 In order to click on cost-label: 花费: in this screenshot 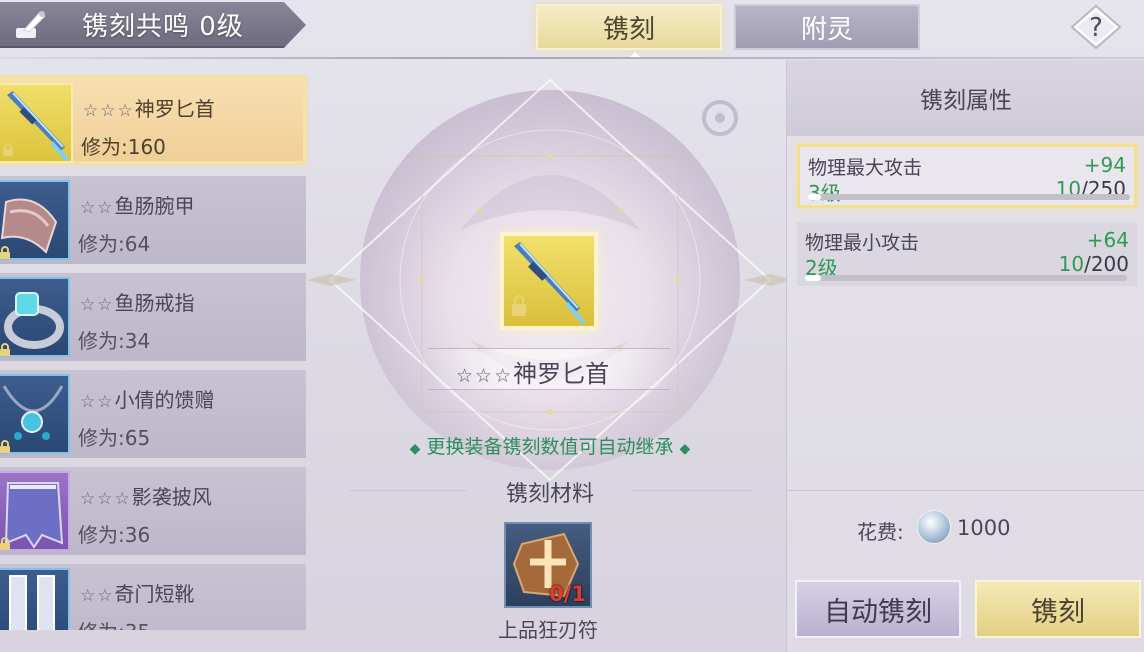, I will do `click(880, 532)`.